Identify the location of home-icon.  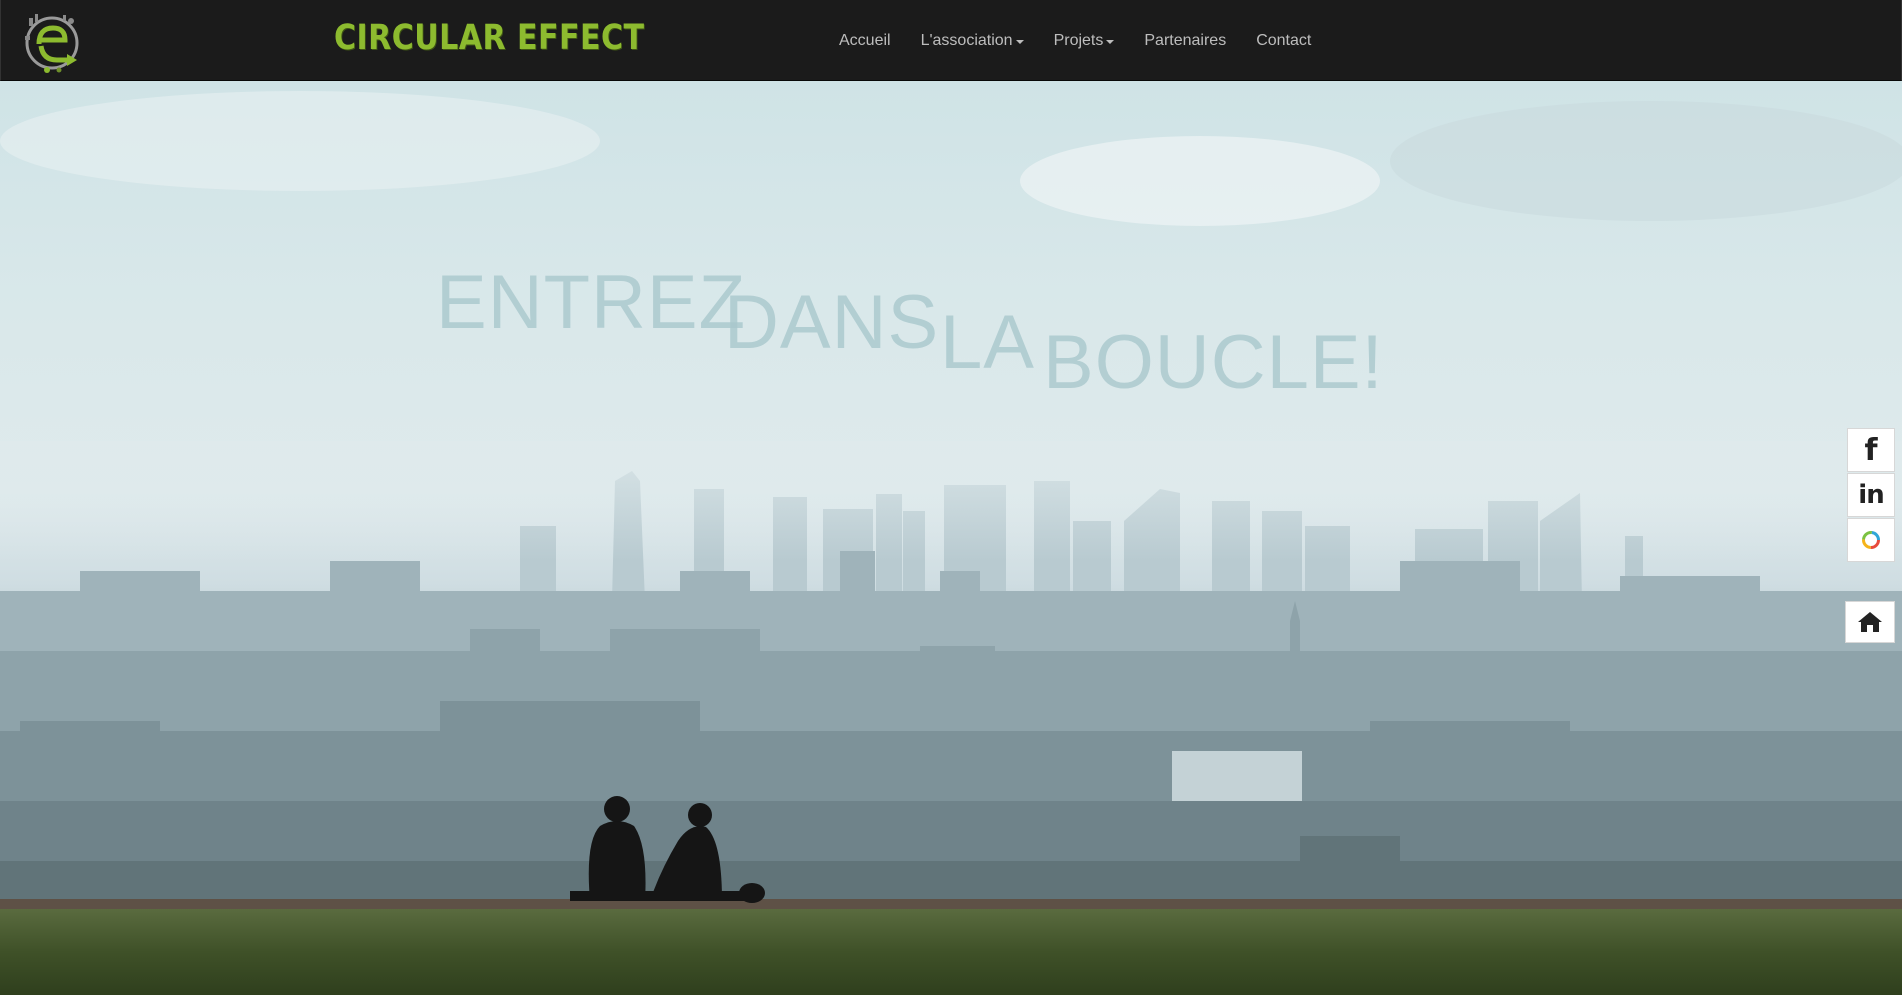
(1870, 622).